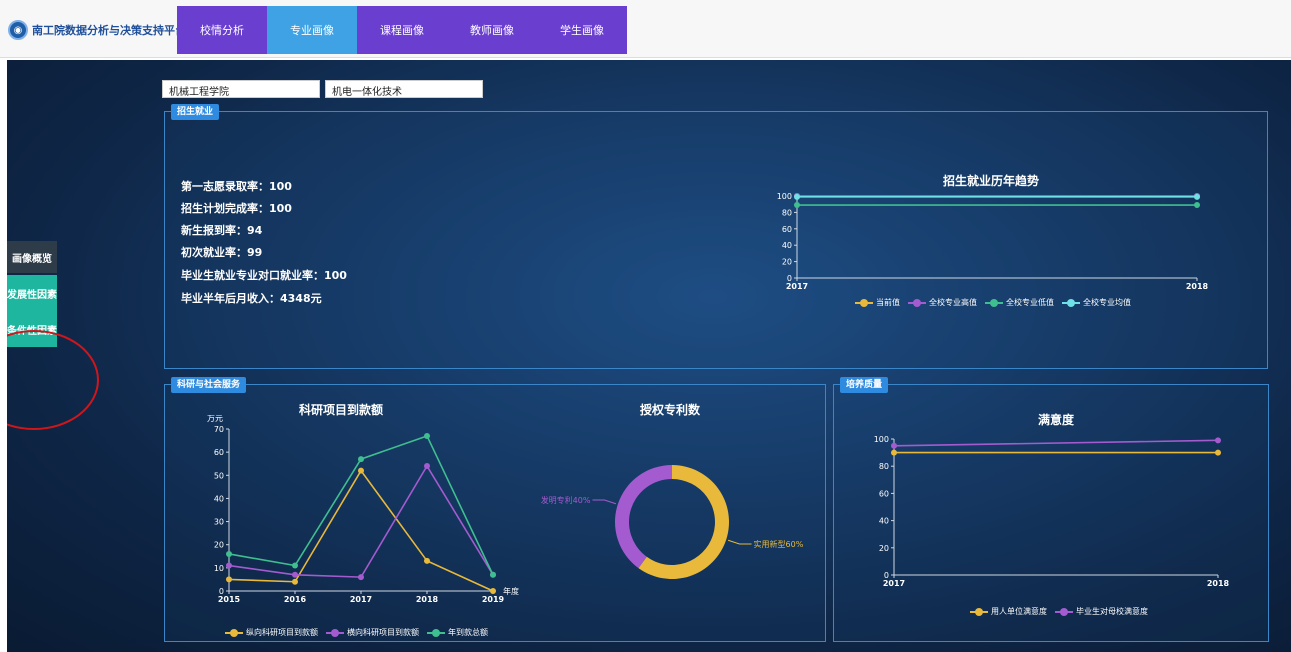 The height and width of the screenshot is (652, 1291). What do you see at coordinates (787, 212) in the screenshot?
I see `y-tick-label: 80` at bounding box center [787, 212].